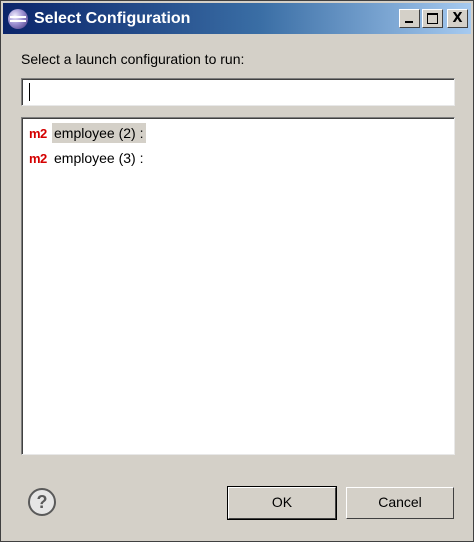  What do you see at coordinates (133, 59) in the screenshot?
I see `prompt-label: Select a launch configuration to run:` at bounding box center [133, 59].